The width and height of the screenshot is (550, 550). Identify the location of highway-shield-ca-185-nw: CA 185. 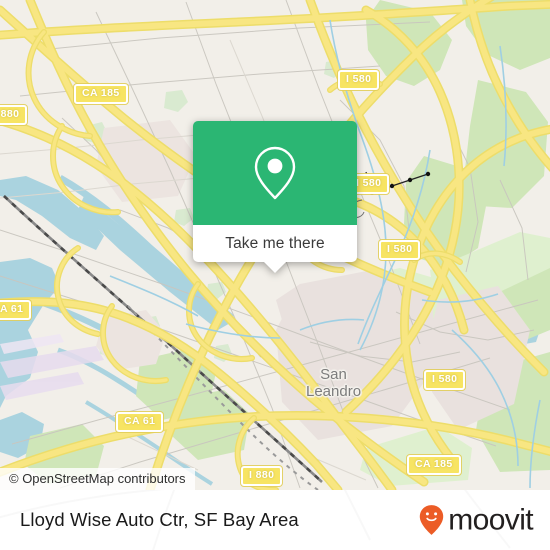
(101, 94).